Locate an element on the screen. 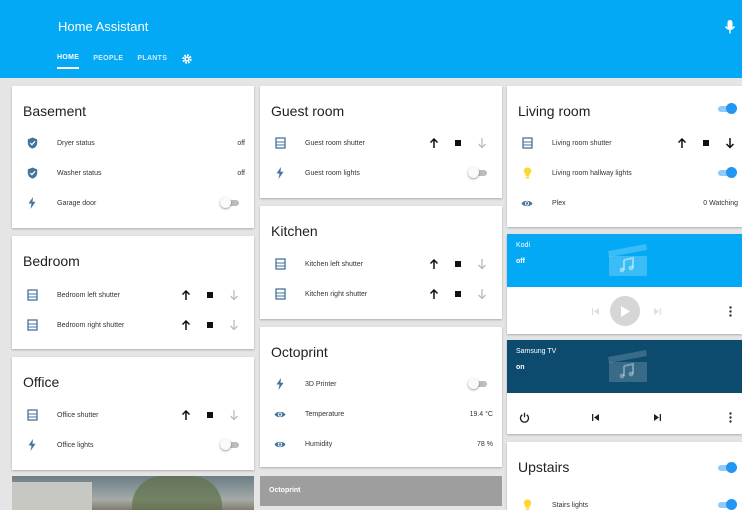 The image size is (742, 510). power-icon is located at coordinates (524, 417).